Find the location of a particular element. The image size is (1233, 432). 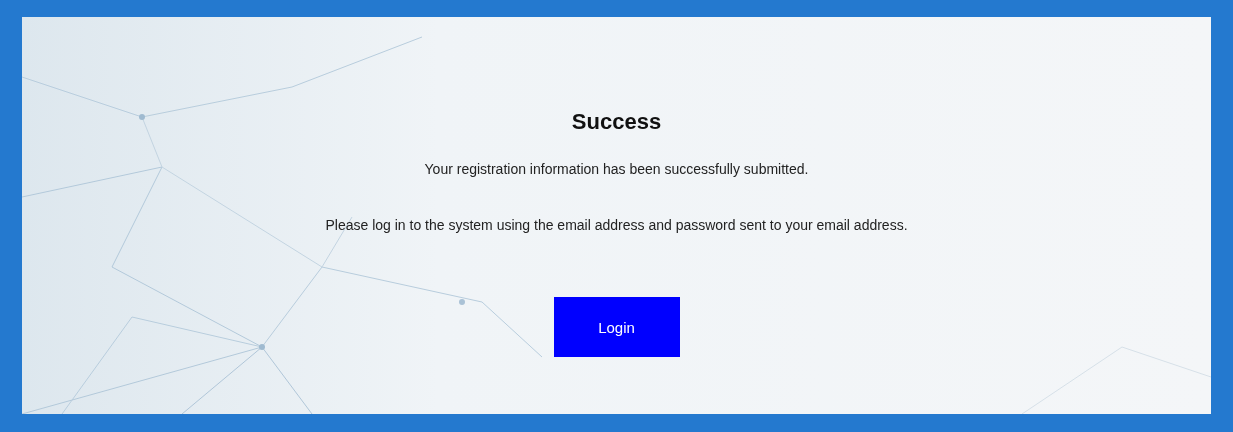

message-text: Your registration information has been successfully submitted. is located at coordinates (616, 169).